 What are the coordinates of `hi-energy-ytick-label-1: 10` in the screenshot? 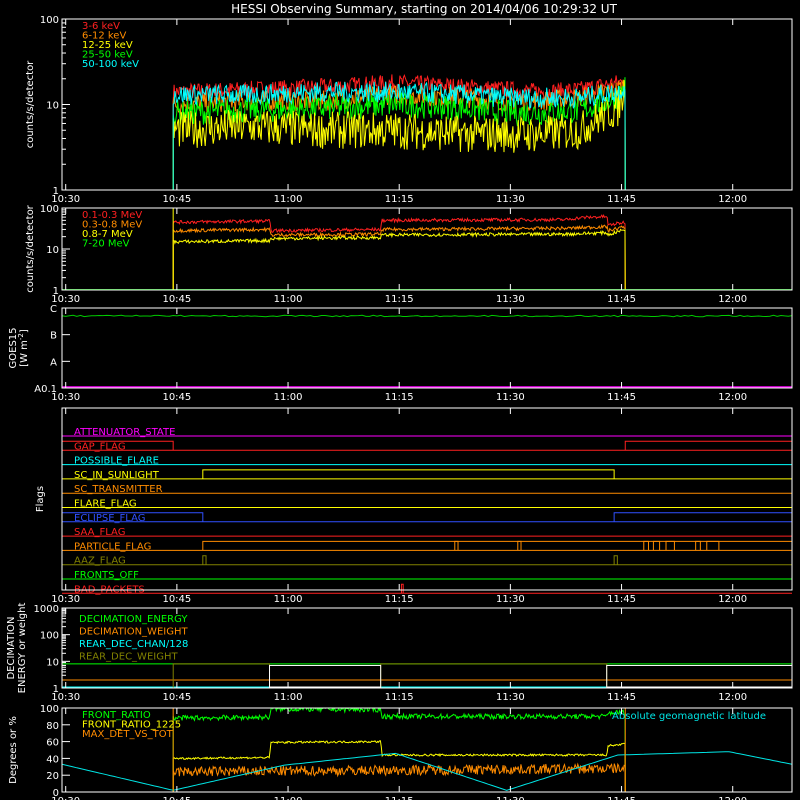 It's located at (52, 250).